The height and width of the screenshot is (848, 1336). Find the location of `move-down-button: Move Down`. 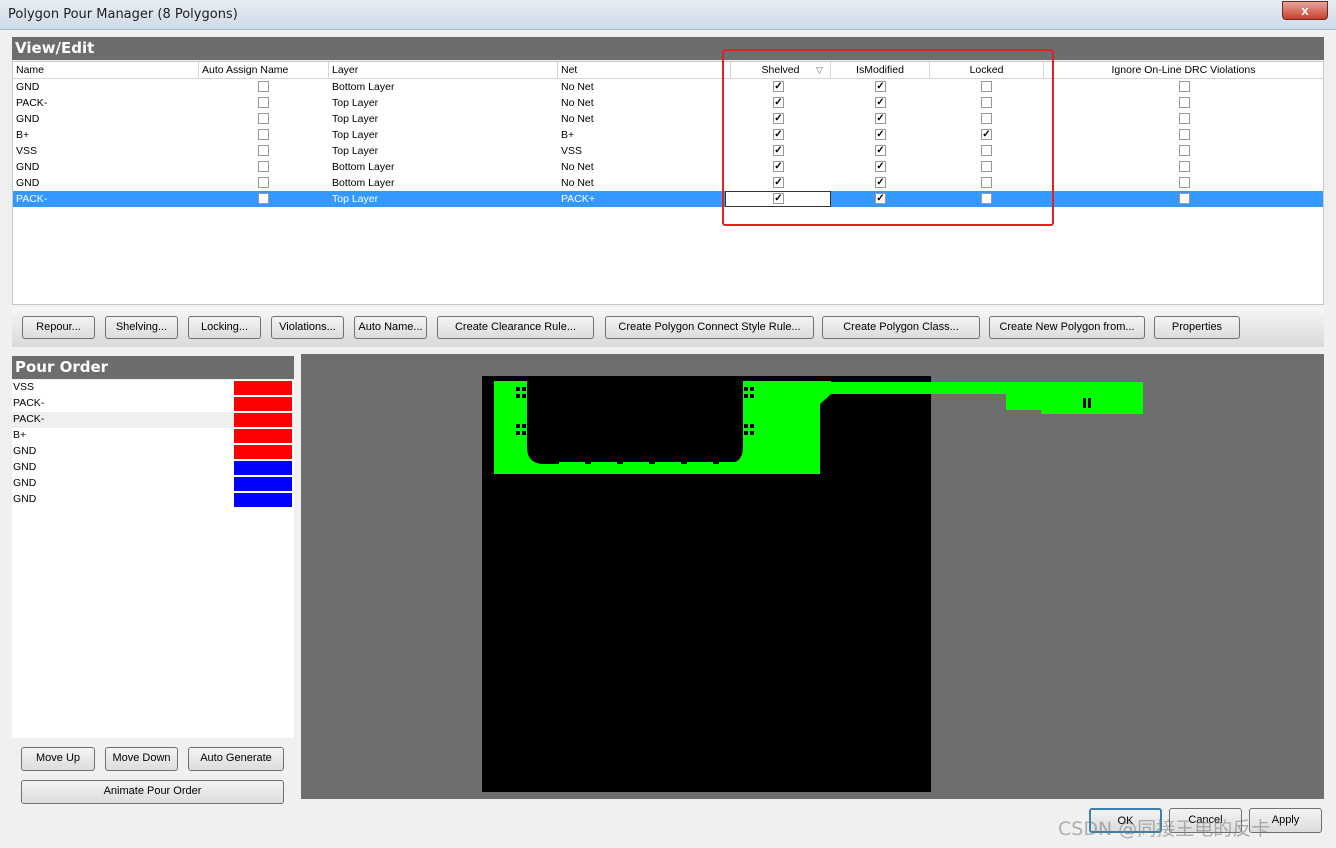

move-down-button: Move Down is located at coordinates (141, 759).